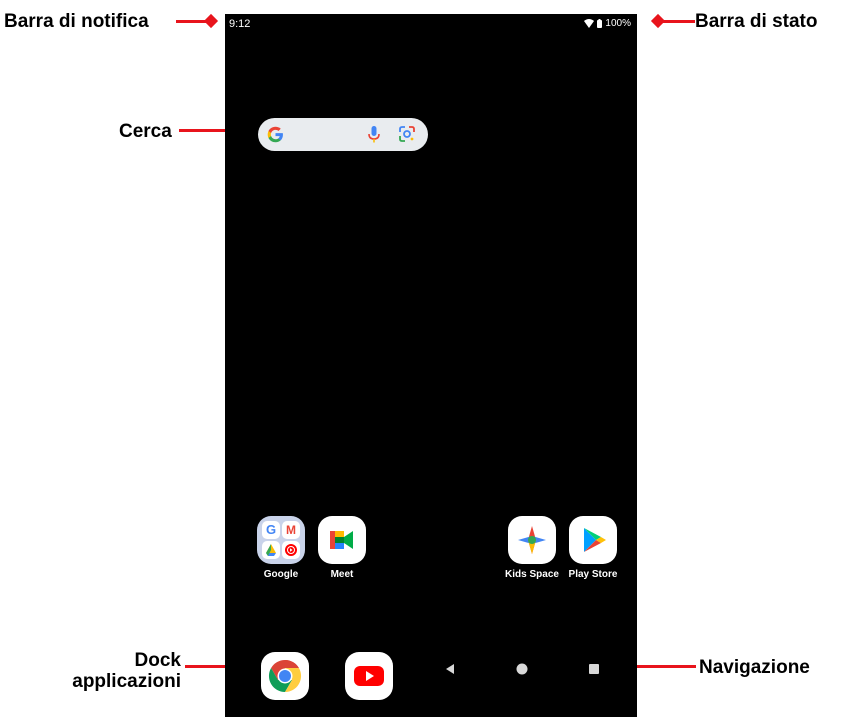 The height and width of the screenshot is (717, 842). I want to click on google-g-icon, so click(275, 134).